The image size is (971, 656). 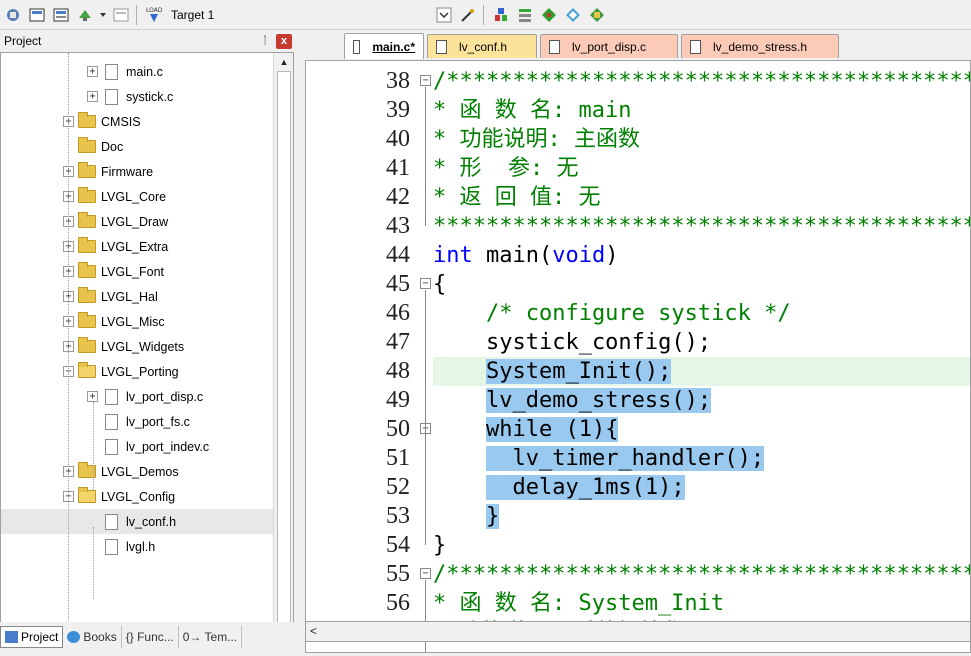 What do you see at coordinates (137, 446) in the screenshot?
I see `tree-file: lv_port_indev.c` at bounding box center [137, 446].